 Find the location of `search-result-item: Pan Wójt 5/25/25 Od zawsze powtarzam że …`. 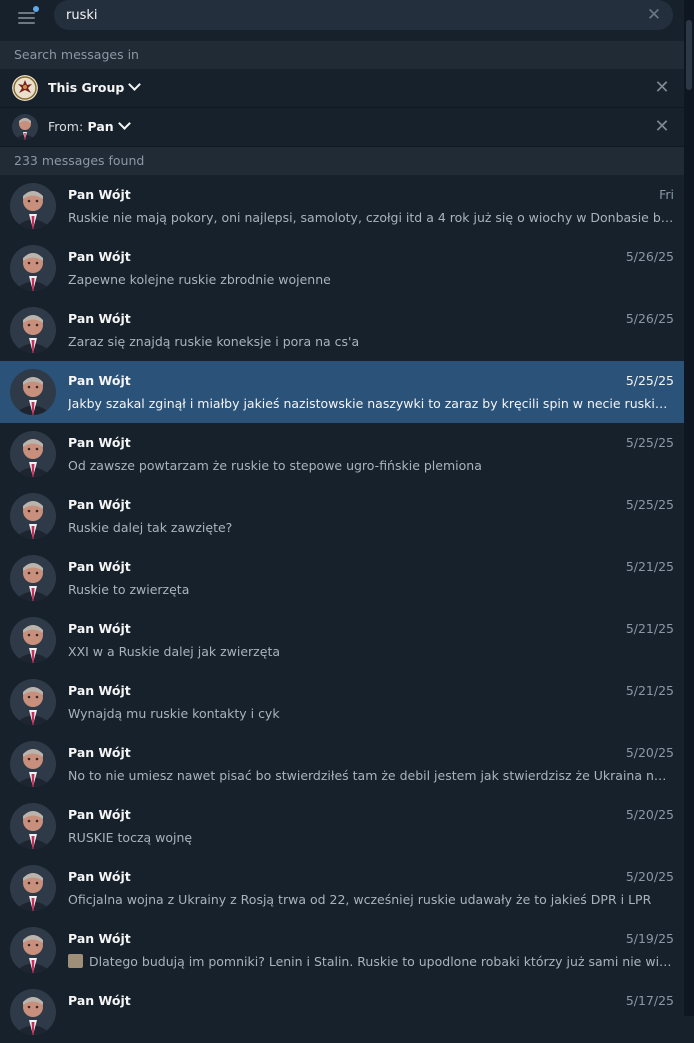

search-result-item: Pan Wójt 5/25/25 Od zawsze powtarzam że … is located at coordinates (342, 454).